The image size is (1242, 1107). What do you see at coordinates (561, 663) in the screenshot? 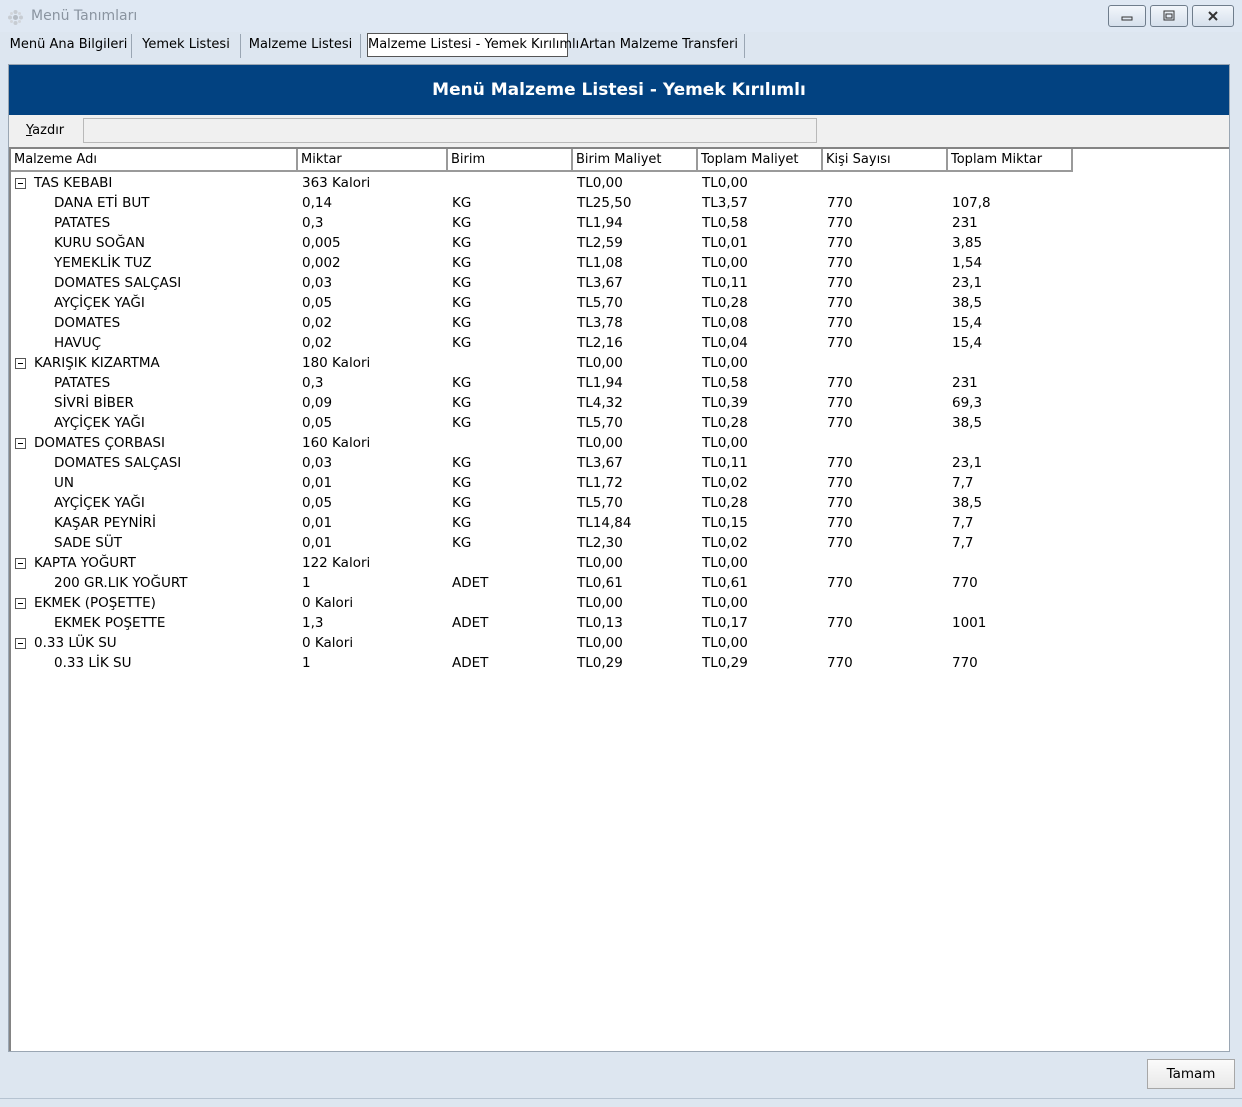
I see `table-row: 0.33 LİK SU 1 ADET TL0,29 TL0,29 770 770` at bounding box center [561, 663].